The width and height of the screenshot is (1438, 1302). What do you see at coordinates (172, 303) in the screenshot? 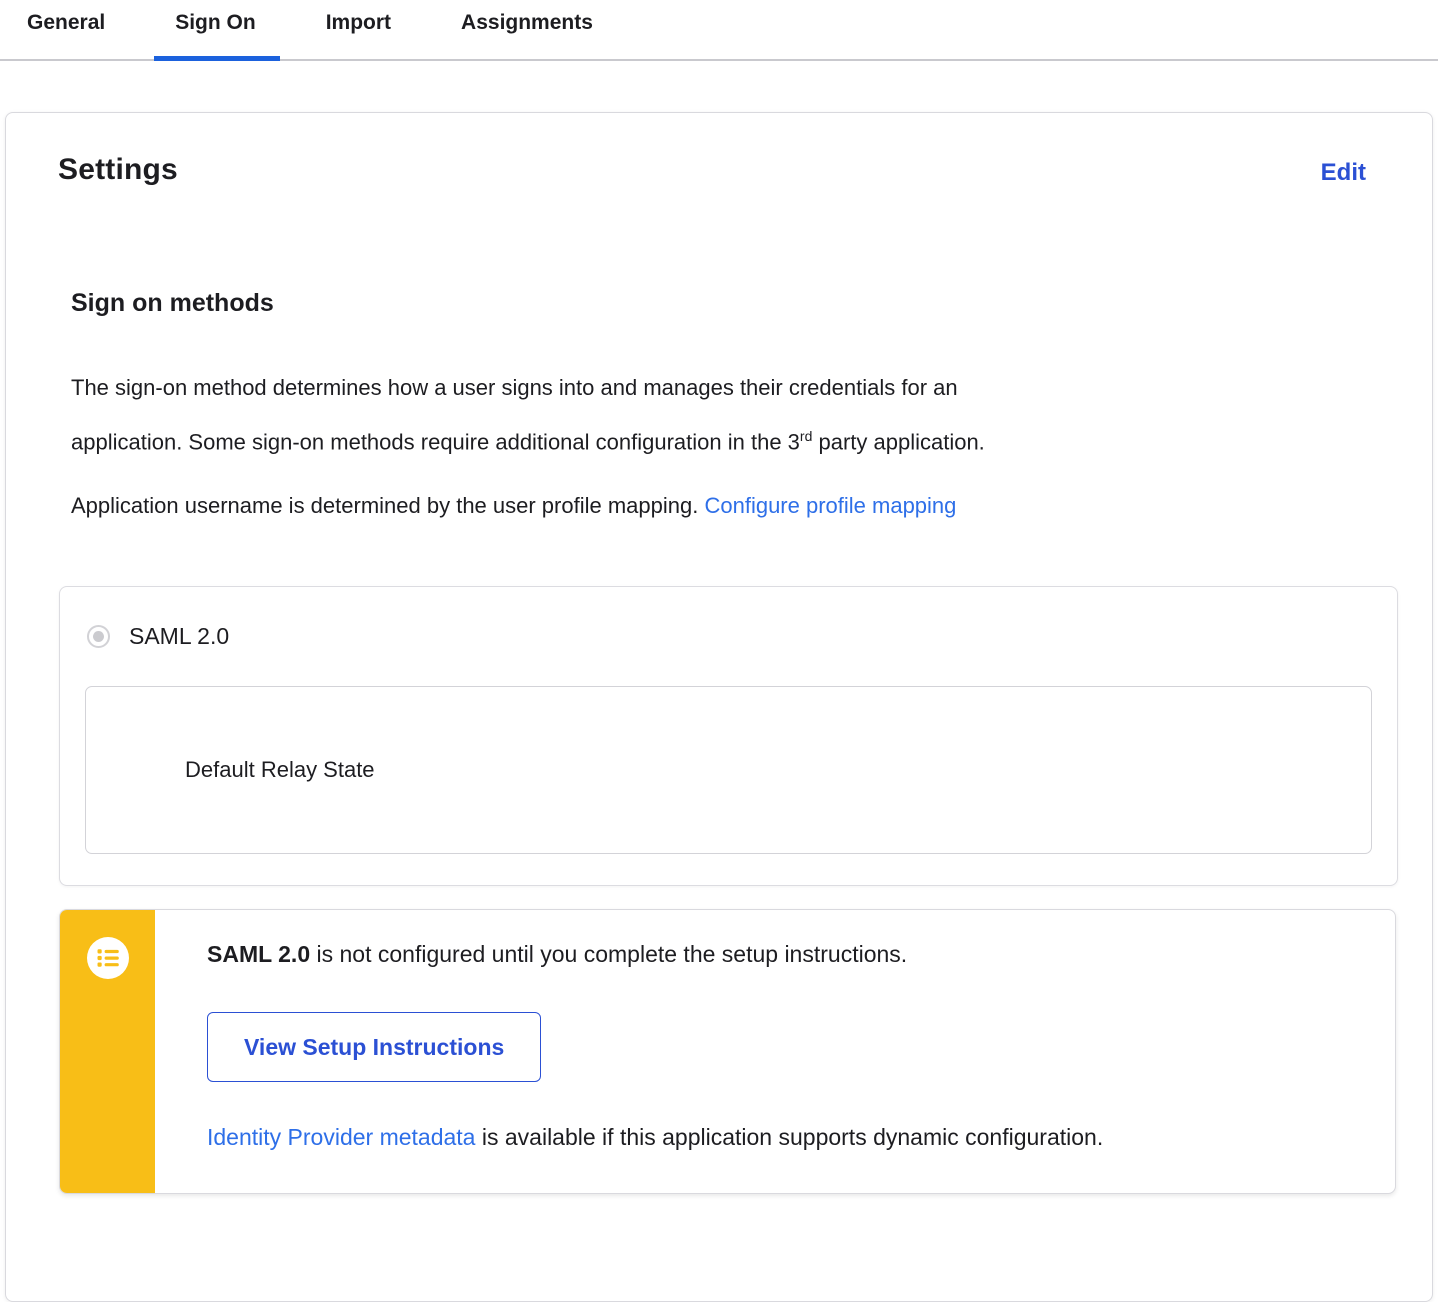
I see `sign-on-methods-heading: Sign on methods` at bounding box center [172, 303].